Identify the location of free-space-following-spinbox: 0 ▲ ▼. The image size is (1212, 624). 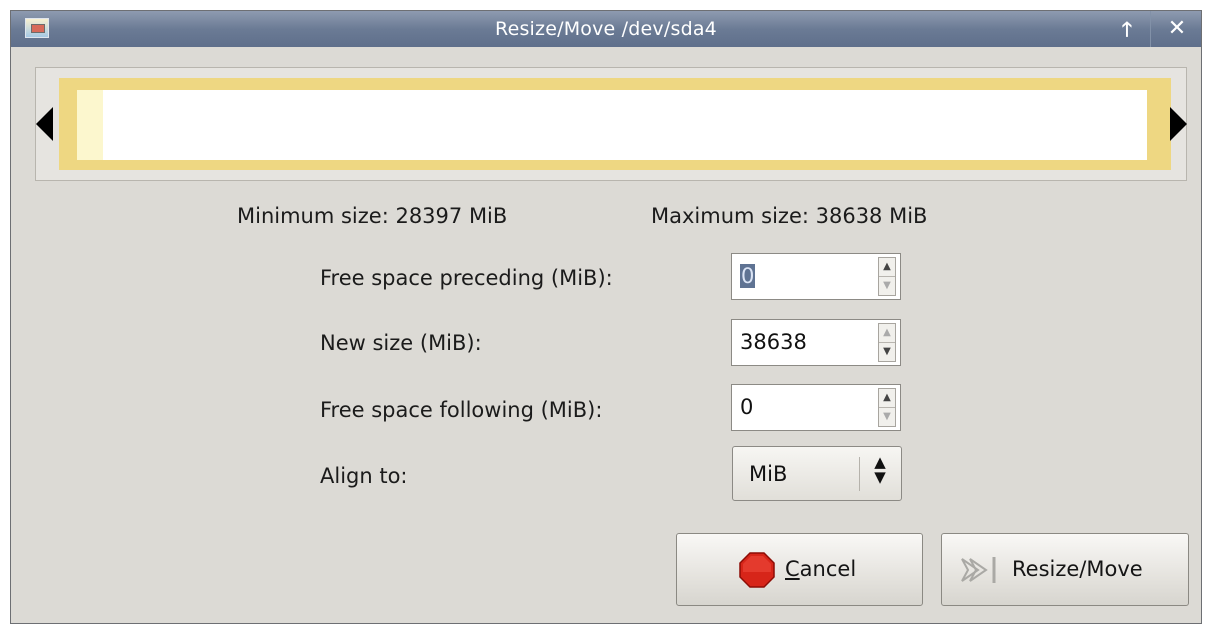
(816, 407).